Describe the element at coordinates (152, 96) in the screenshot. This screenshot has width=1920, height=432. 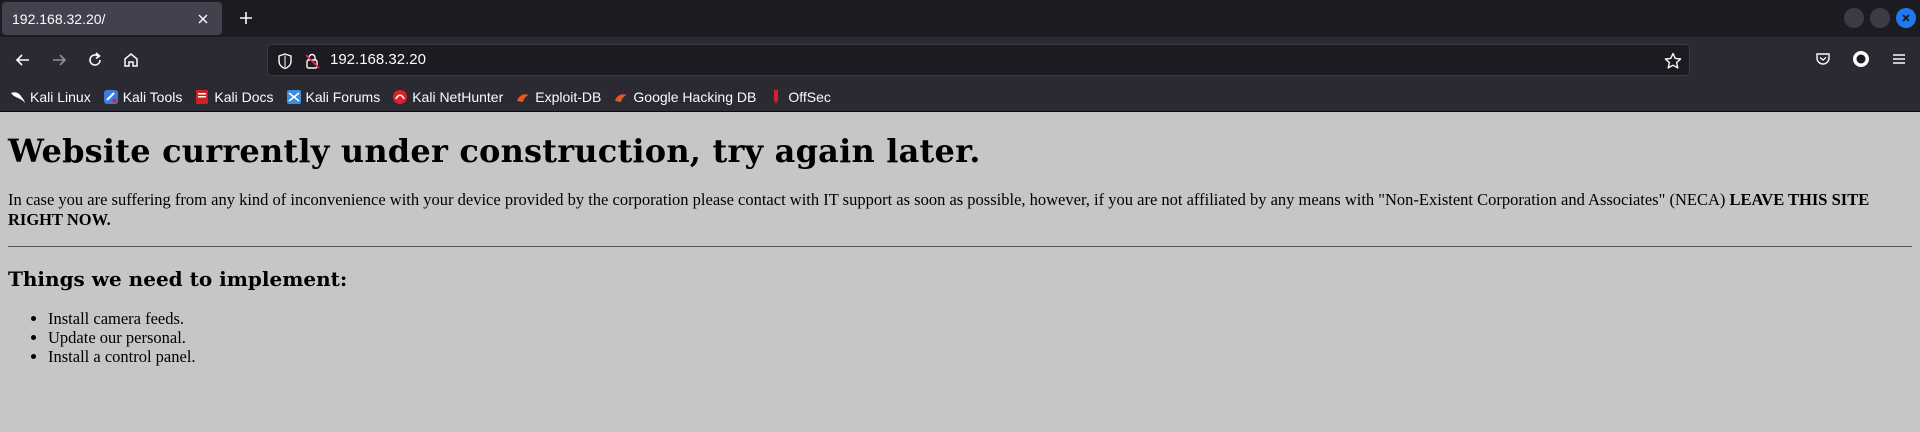
I see `bookmark-label: Kali Tools` at that location.